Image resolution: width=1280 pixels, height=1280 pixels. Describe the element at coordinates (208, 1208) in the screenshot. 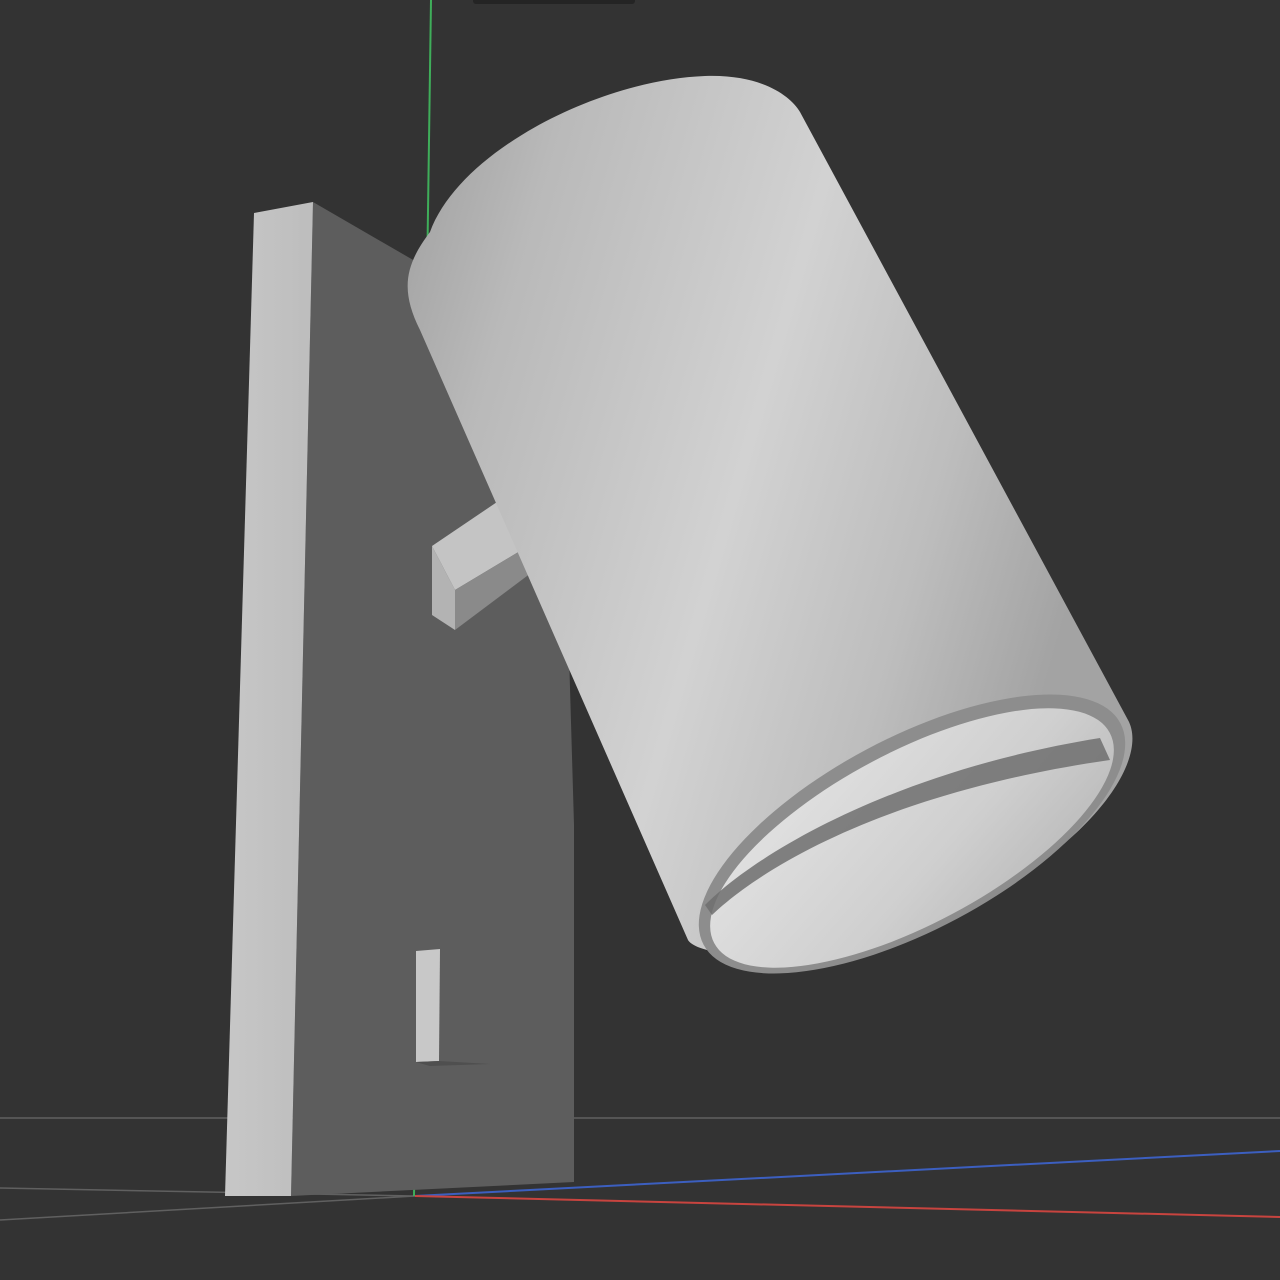

I see `grid-line-left-lower` at that location.